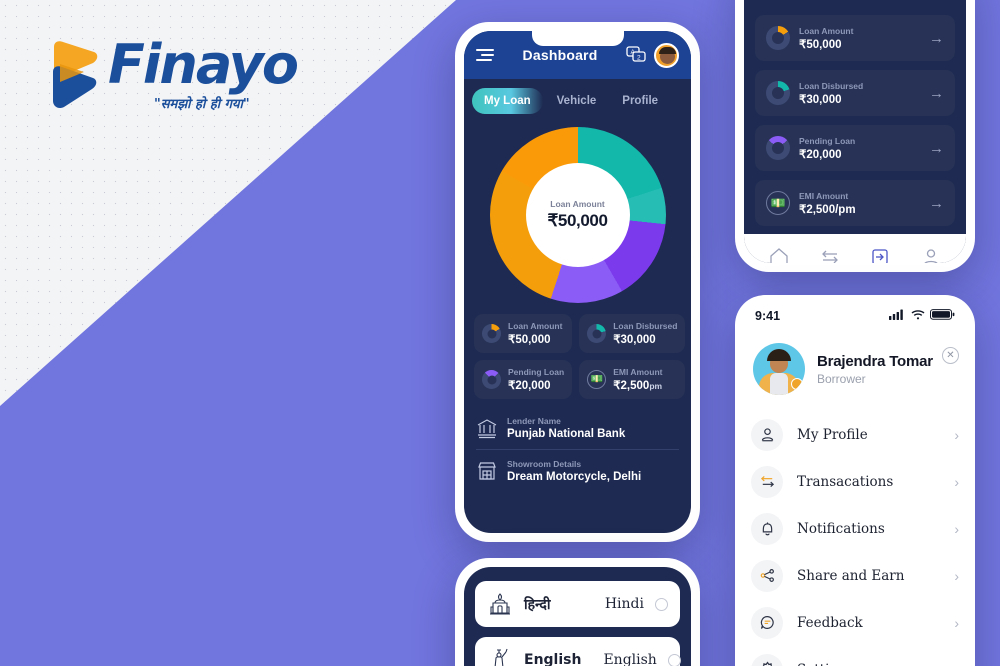 The image size is (1000, 666). Describe the element at coordinates (203, 75) in the screenshot. I see `brand-text: Finayo "समझो हो ही गया"` at that location.